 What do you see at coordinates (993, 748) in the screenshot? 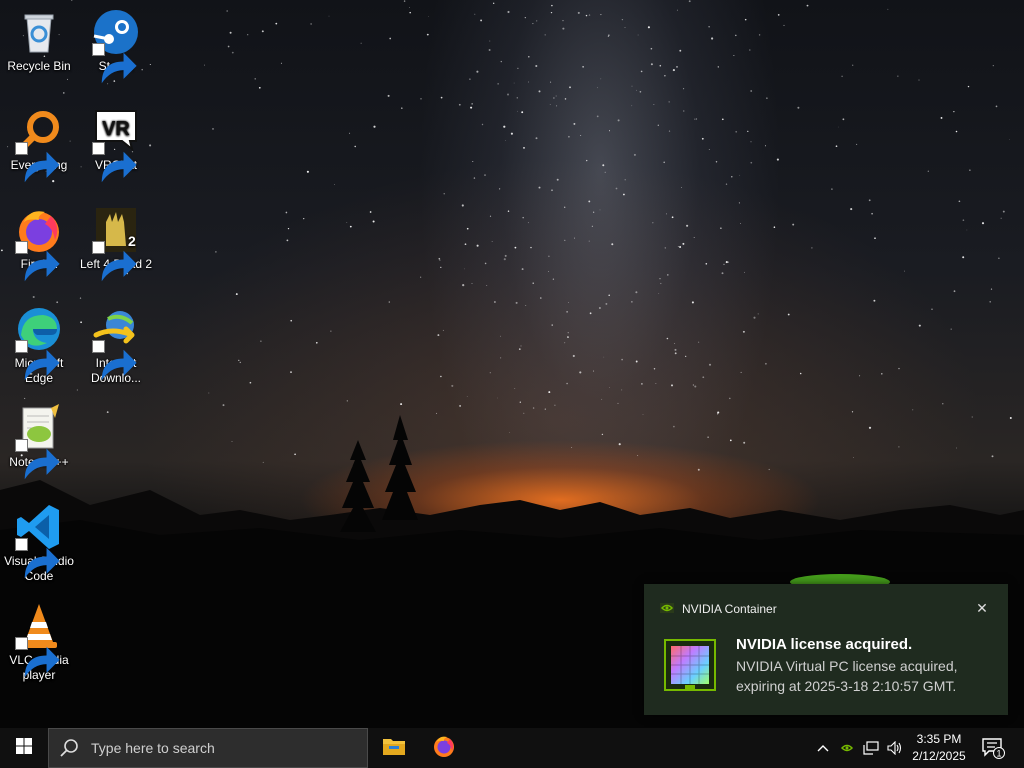
I see `action-center-icon: 1` at bounding box center [993, 748].